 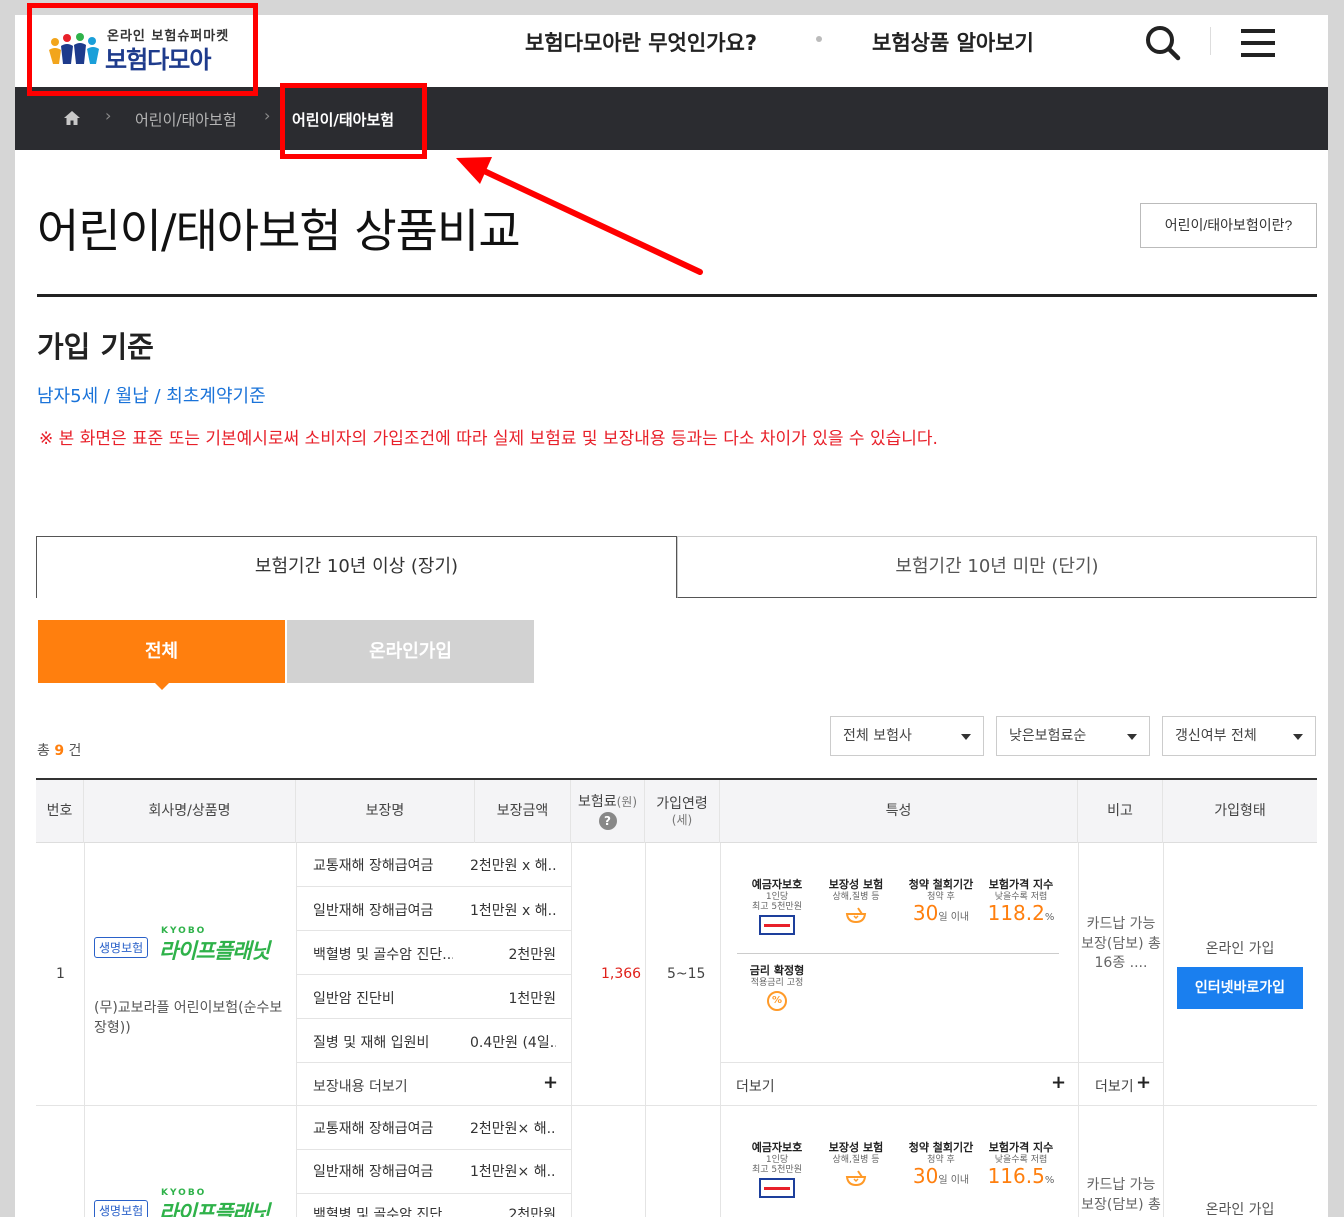 What do you see at coordinates (1021, 884) in the screenshot?
I see `feature-title: 보험가격 지수` at bounding box center [1021, 884].